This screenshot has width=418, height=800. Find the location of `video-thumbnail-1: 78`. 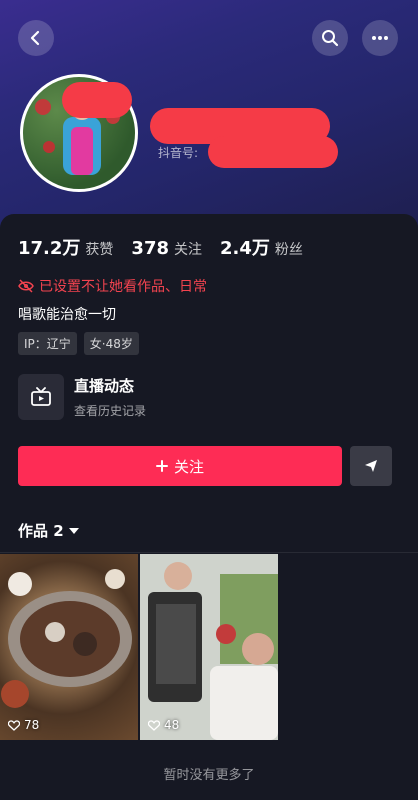

video-thumbnail-1: 78 is located at coordinates (69, 647).